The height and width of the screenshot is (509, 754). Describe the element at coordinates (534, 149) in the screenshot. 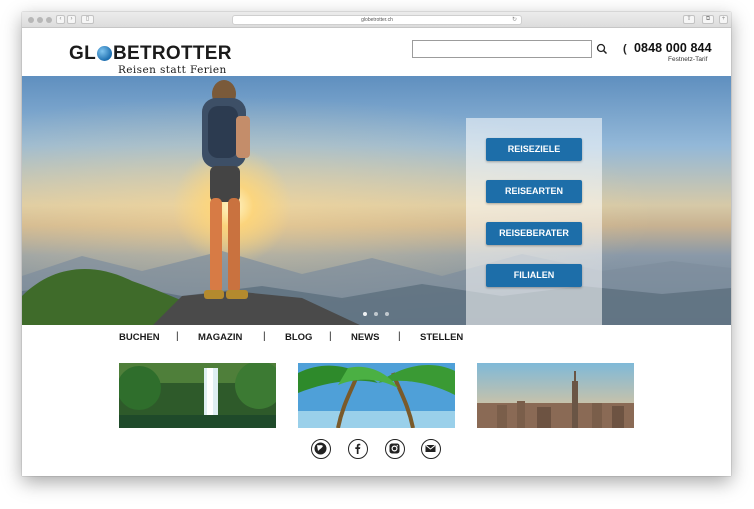

I see `reiseziele-button: REISEZIELE` at that location.